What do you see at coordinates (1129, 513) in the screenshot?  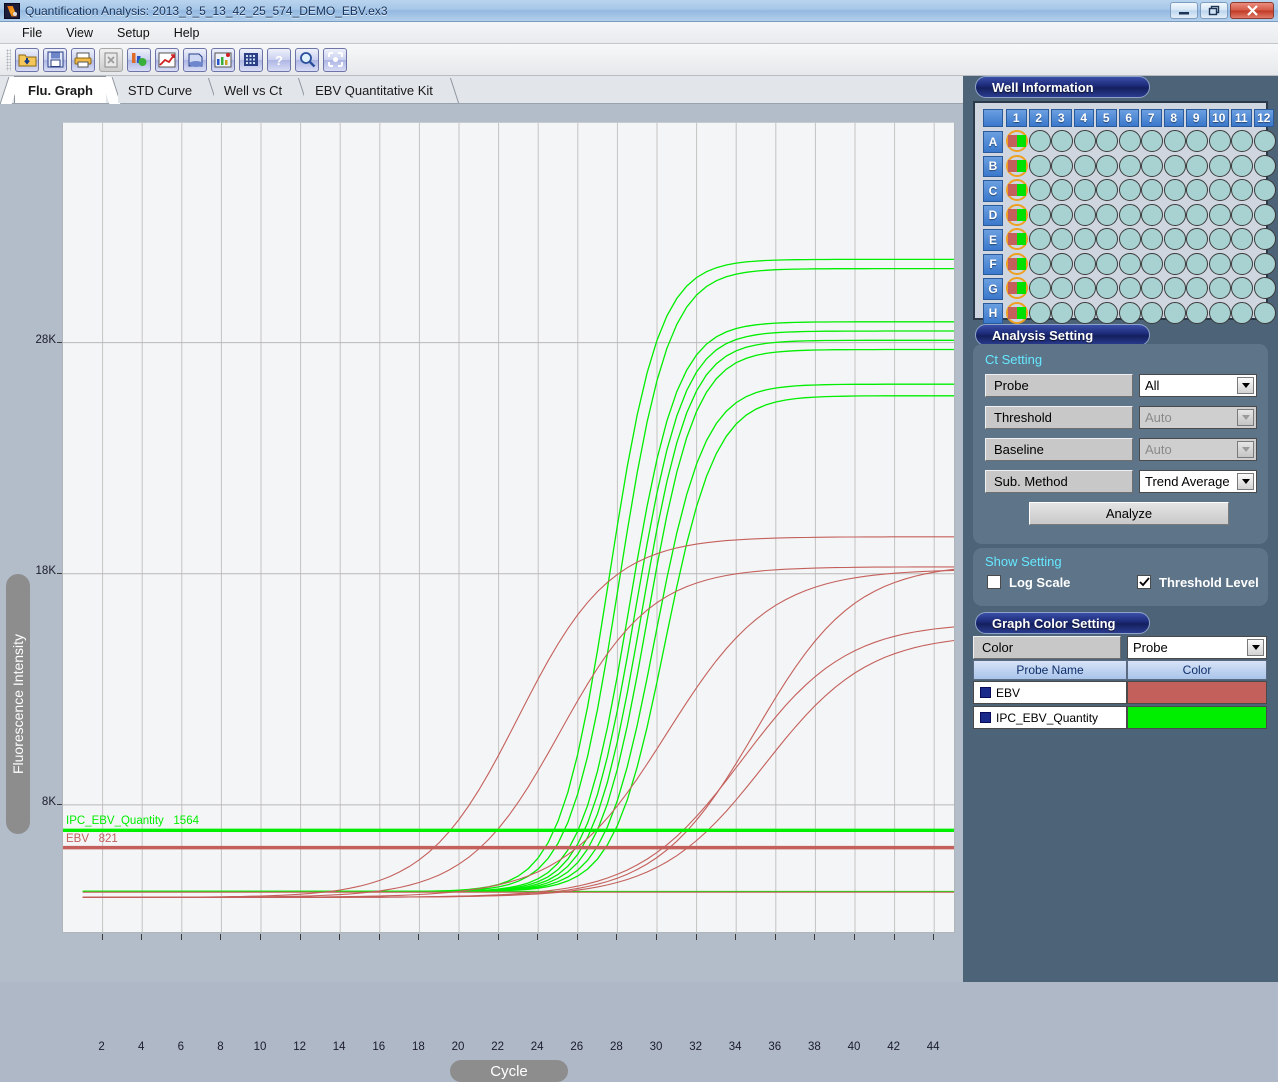 I see `analyze-button: Analyze` at bounding box center [1129, 513].